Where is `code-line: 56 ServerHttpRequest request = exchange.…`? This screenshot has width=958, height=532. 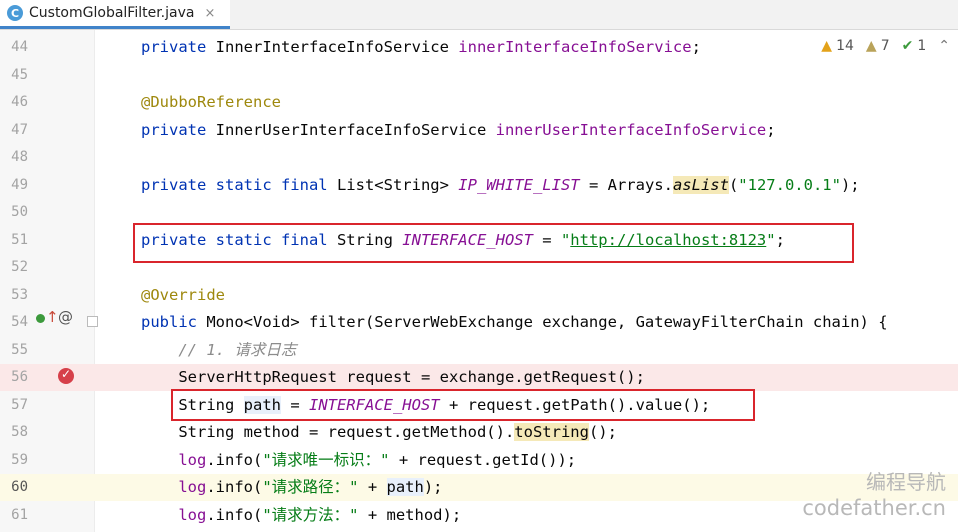
code-line: 56 ServerHttpRequest request = exchange.… is located at coordinates (479, 377).